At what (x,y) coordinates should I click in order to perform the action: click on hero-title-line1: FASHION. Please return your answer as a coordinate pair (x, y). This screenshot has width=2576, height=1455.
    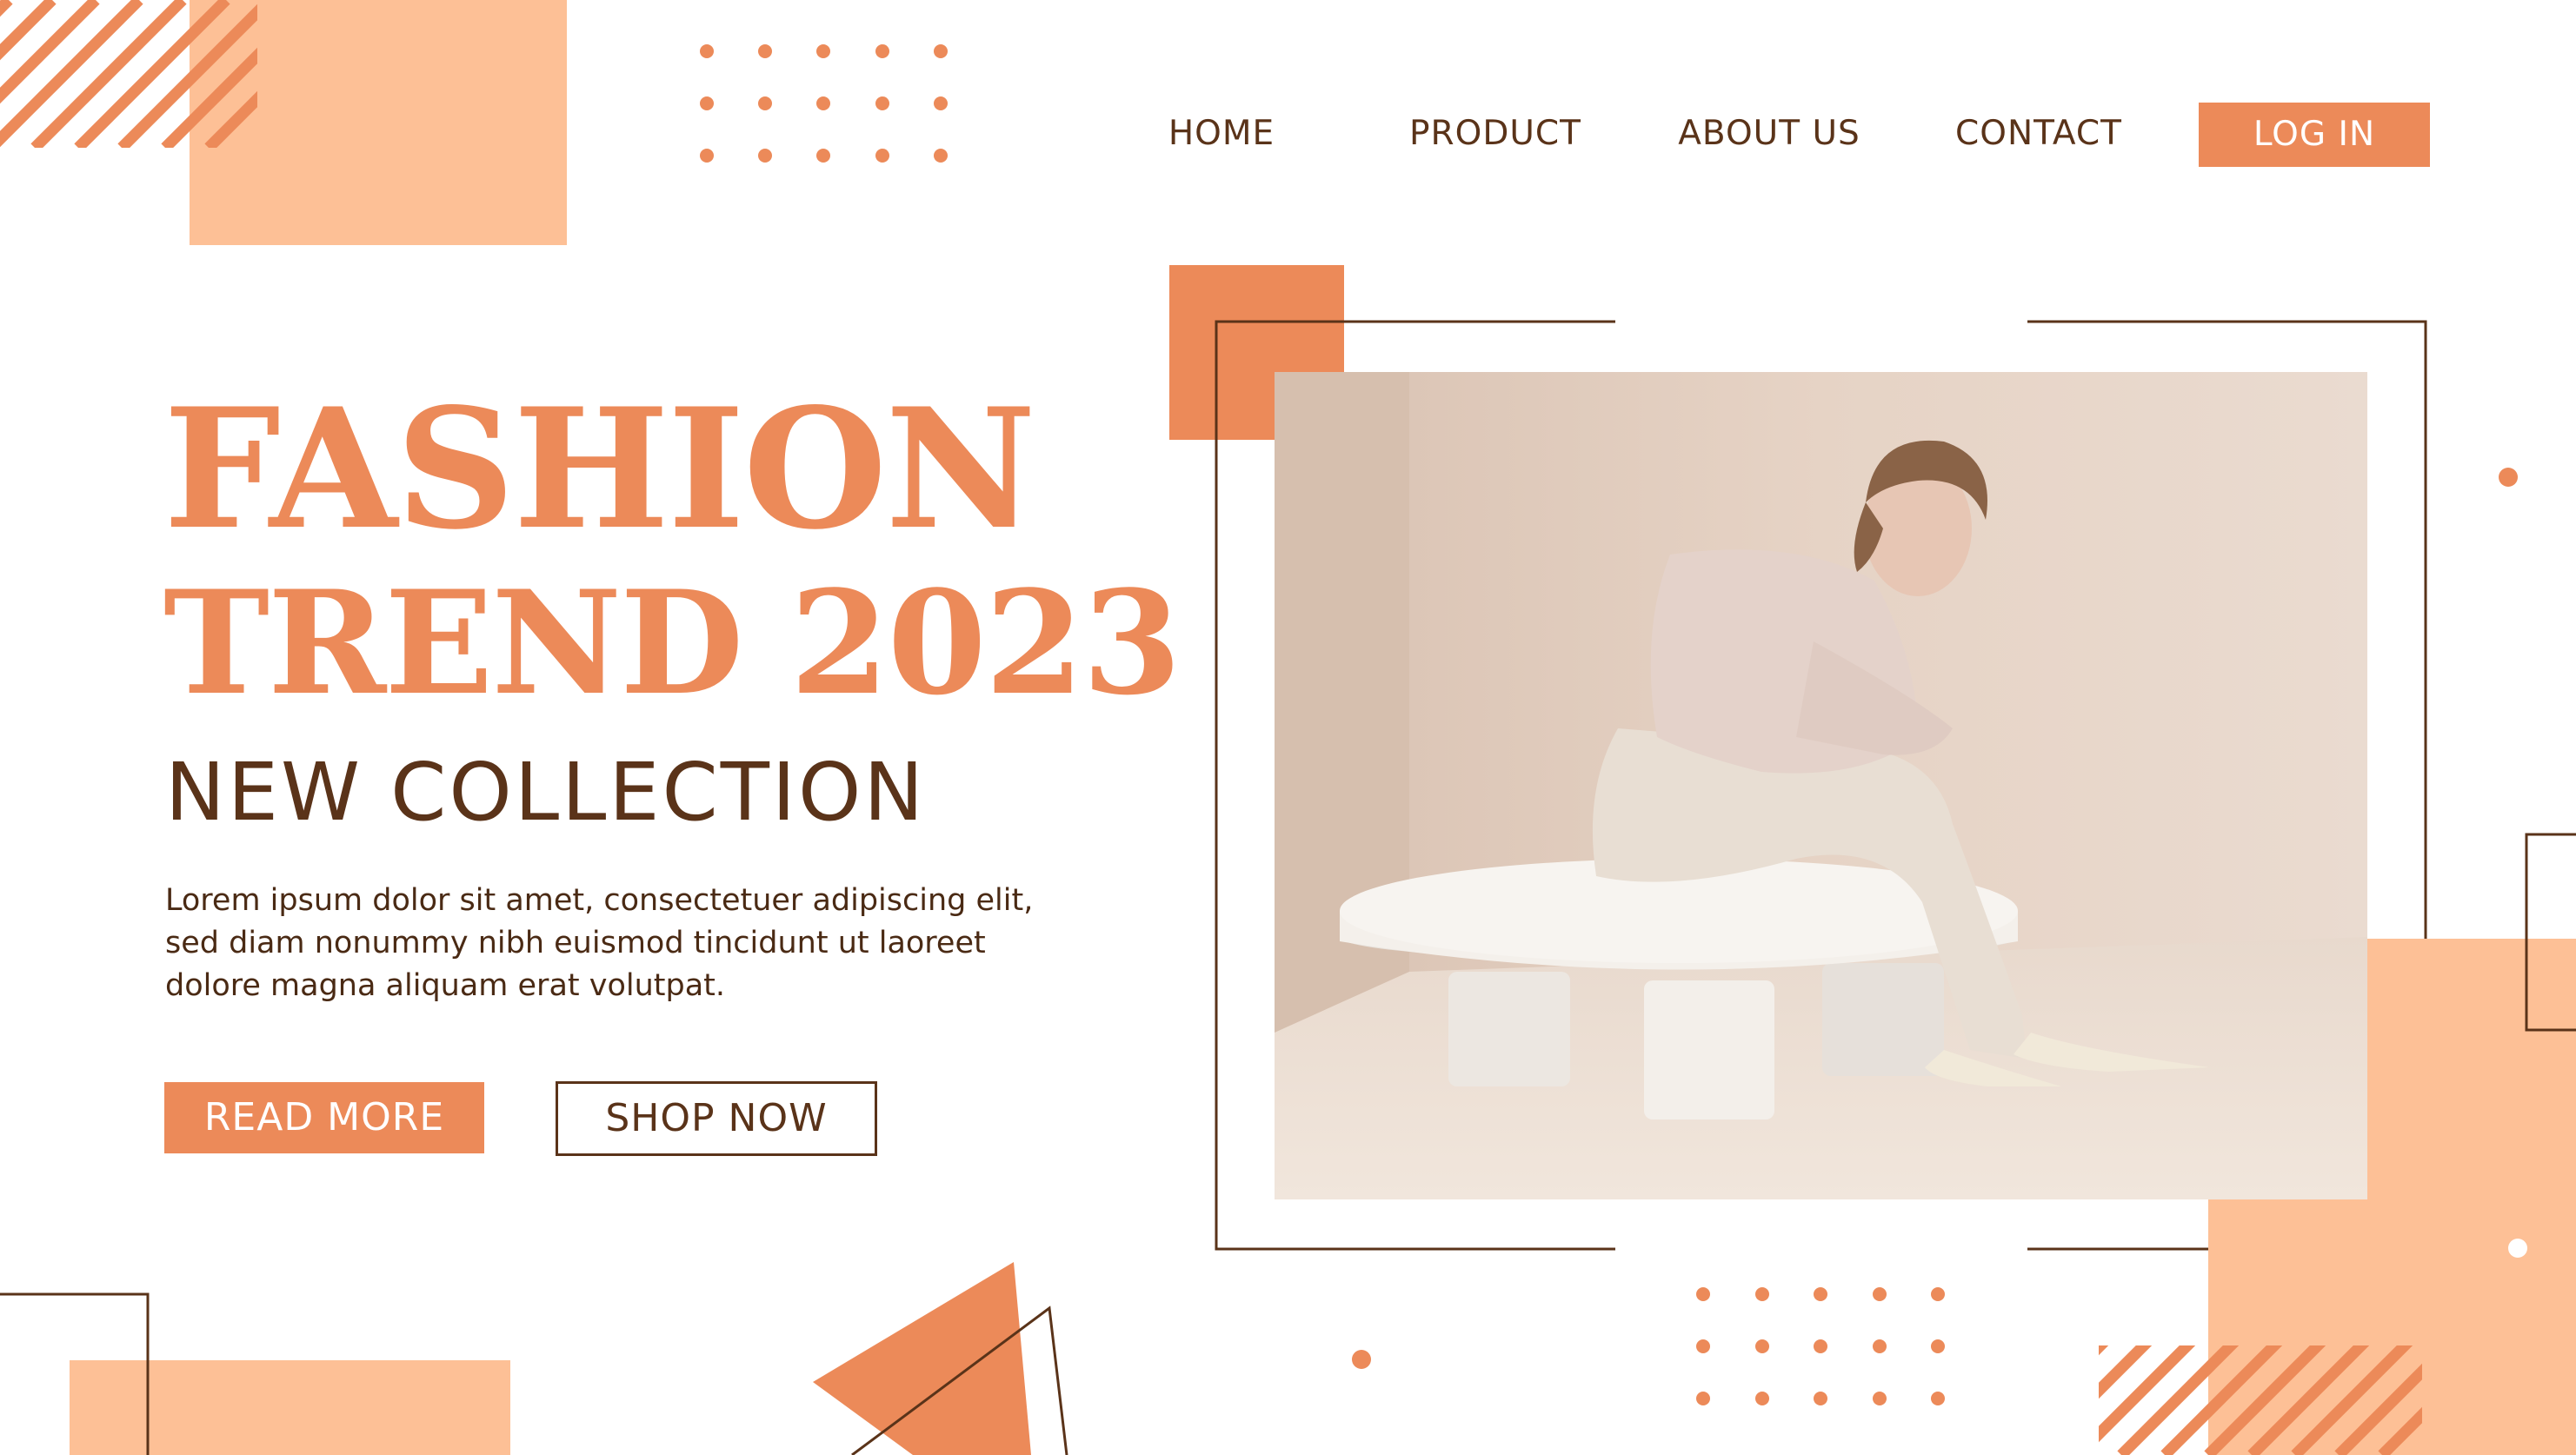
    Looking at the image, I should click on (599, 469).